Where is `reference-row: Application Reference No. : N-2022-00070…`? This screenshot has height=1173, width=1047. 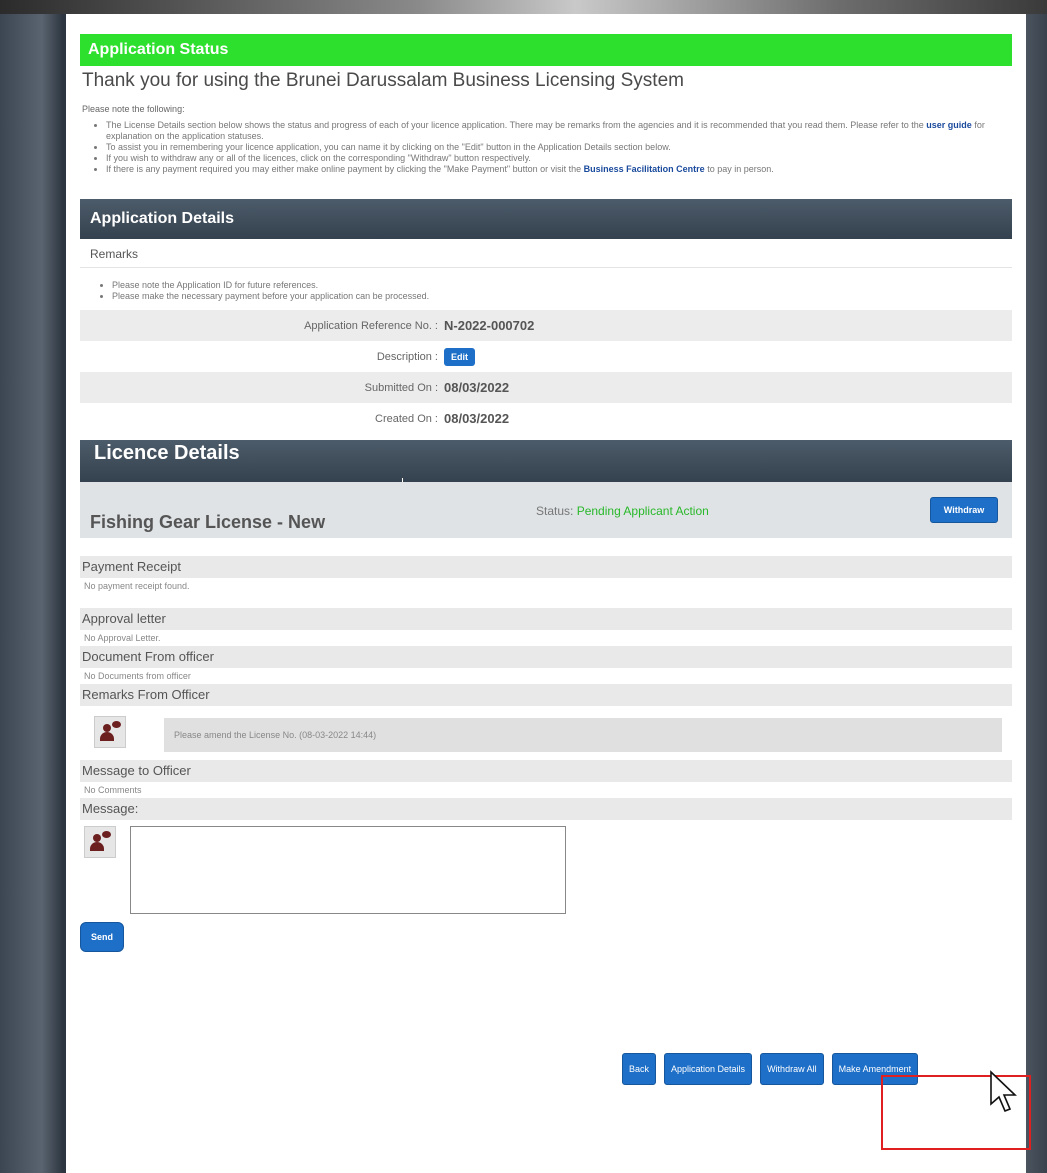
reference-row: Application Reference No. : N-2022-00070… is located at coordinates (546, 325).